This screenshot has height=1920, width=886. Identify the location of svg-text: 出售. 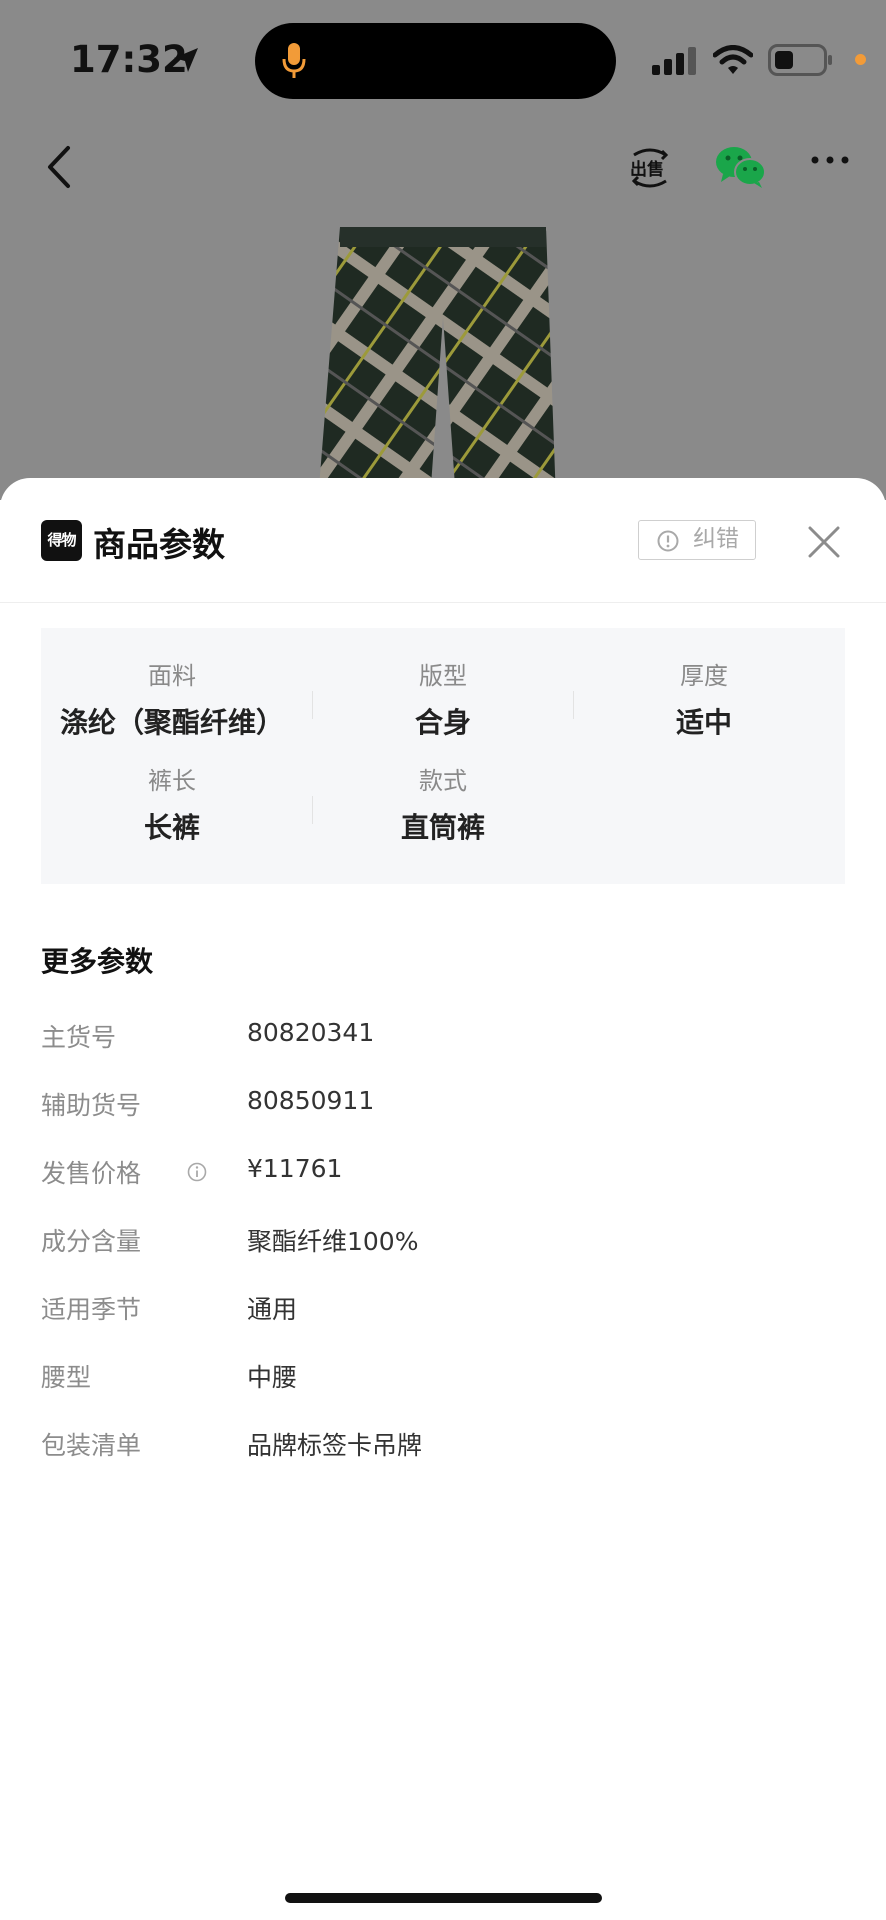
(647, 169).